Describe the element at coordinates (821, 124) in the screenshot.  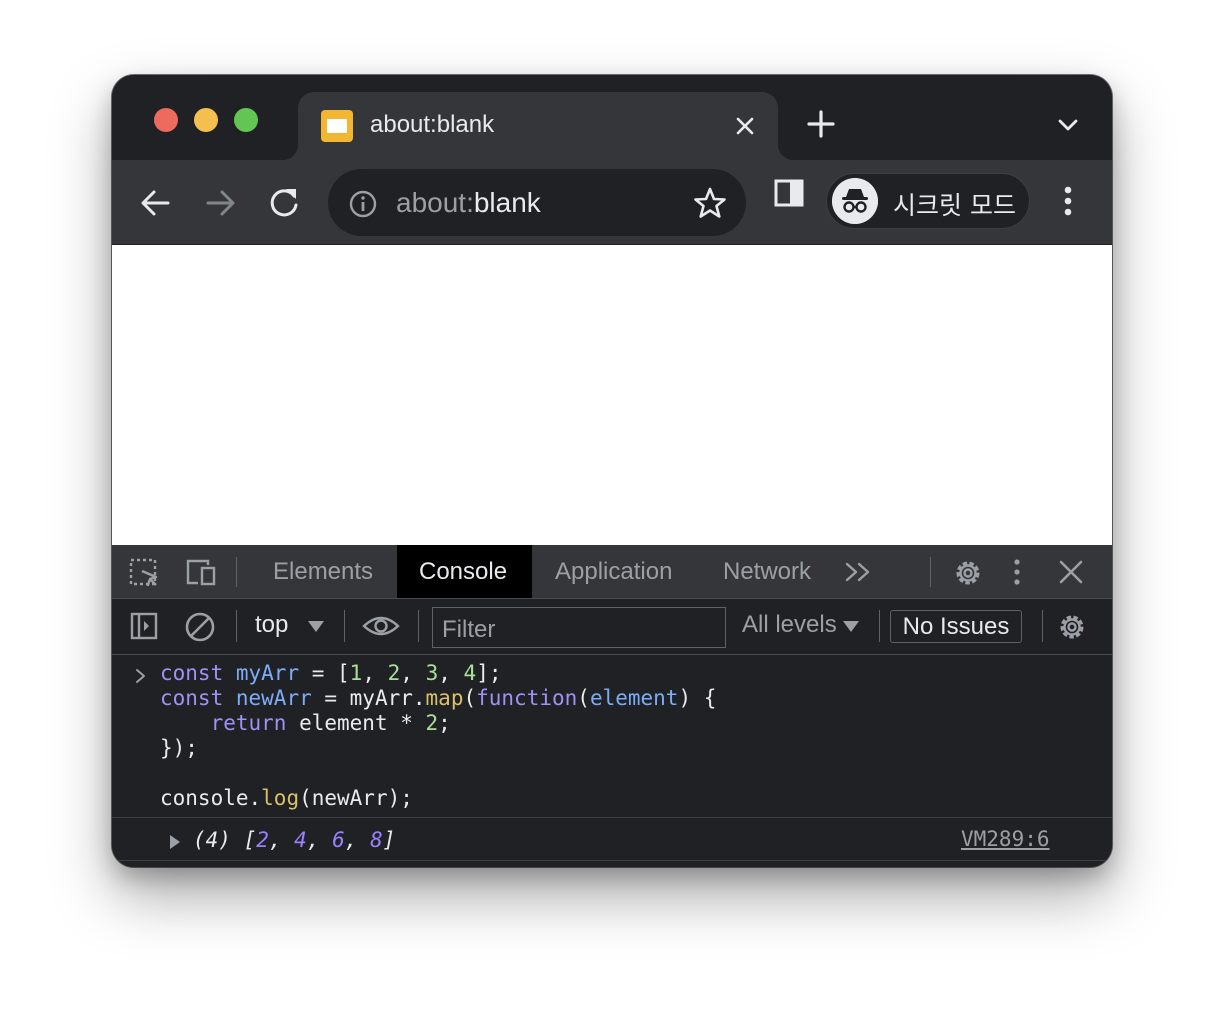
I see `new-tab-icon` at that location.